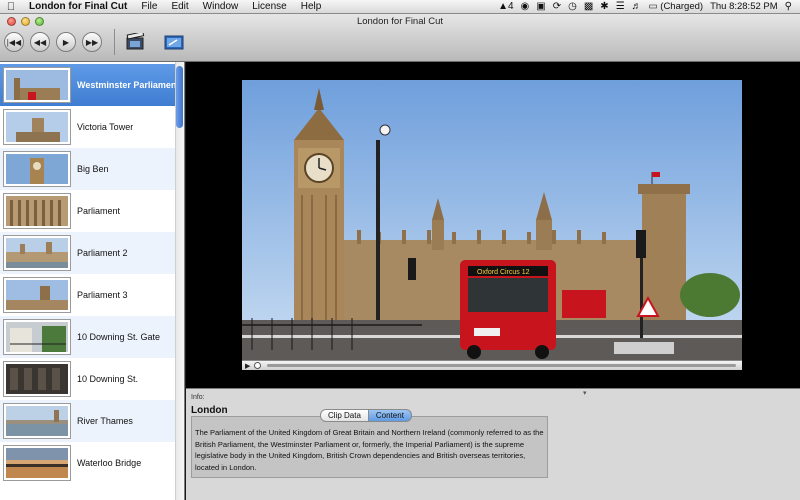  I want to click on fast-forward-button: ▶▶, so click(92, 42).